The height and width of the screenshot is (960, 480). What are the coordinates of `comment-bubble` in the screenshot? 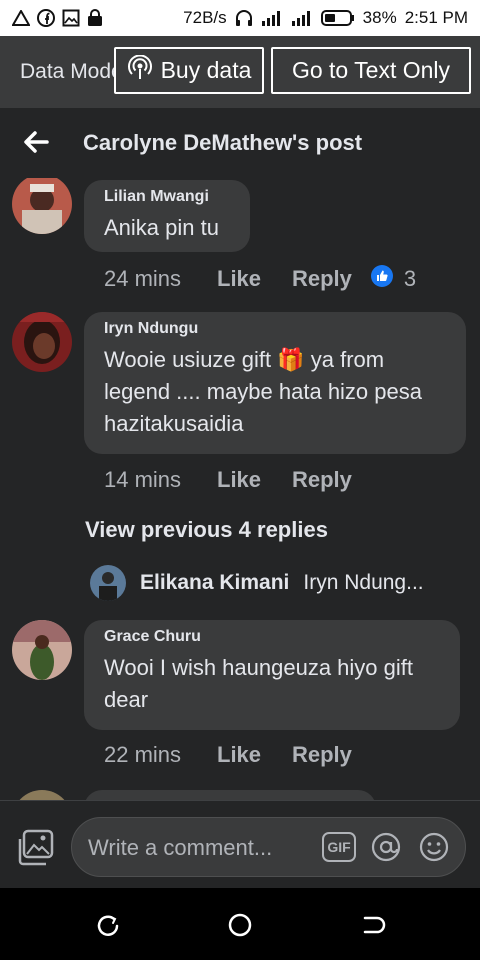 It's located at (230, 795).